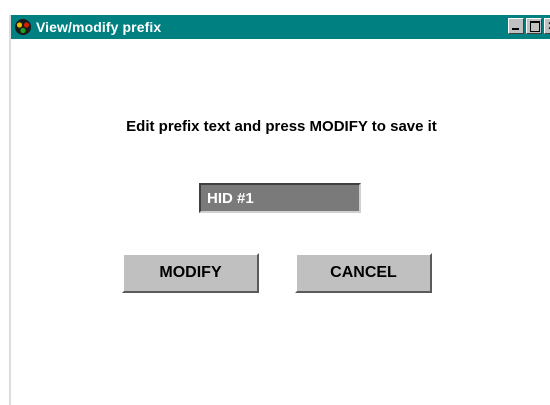 The height and width of the screenshot is (405, 550). I want to click on title-bar: View/modify prefix ✕, so click(280, 27).